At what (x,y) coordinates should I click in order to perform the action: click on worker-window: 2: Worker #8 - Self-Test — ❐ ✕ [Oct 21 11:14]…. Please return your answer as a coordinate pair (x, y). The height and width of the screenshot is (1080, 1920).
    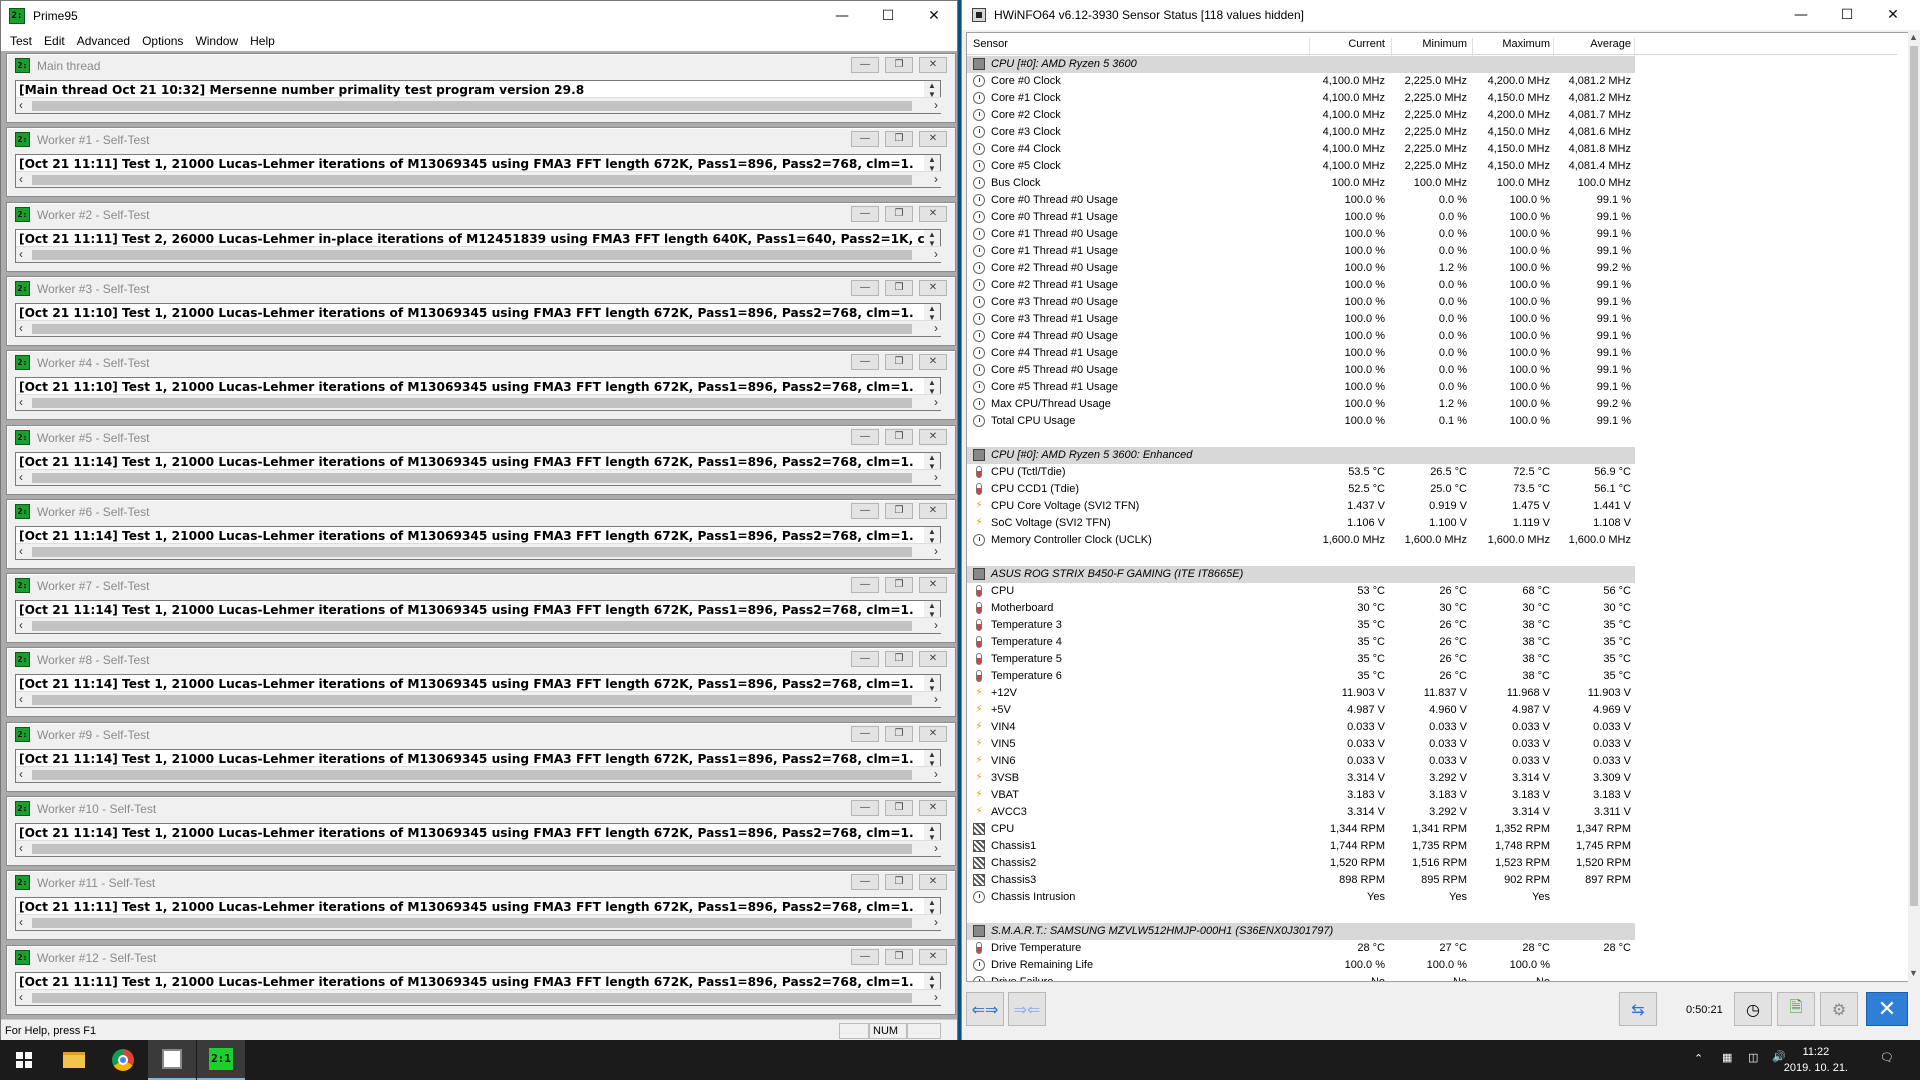
    Looking at the image, I should click on (481, 682).